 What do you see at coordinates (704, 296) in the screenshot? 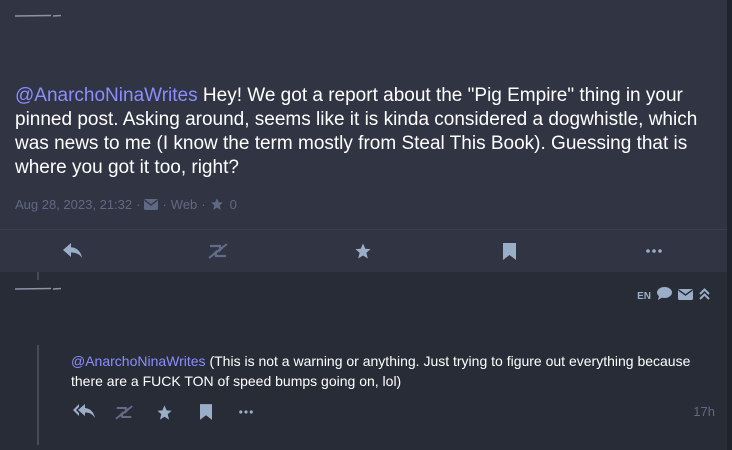
I see `collapse-icon` at bounding box center [704, 296].